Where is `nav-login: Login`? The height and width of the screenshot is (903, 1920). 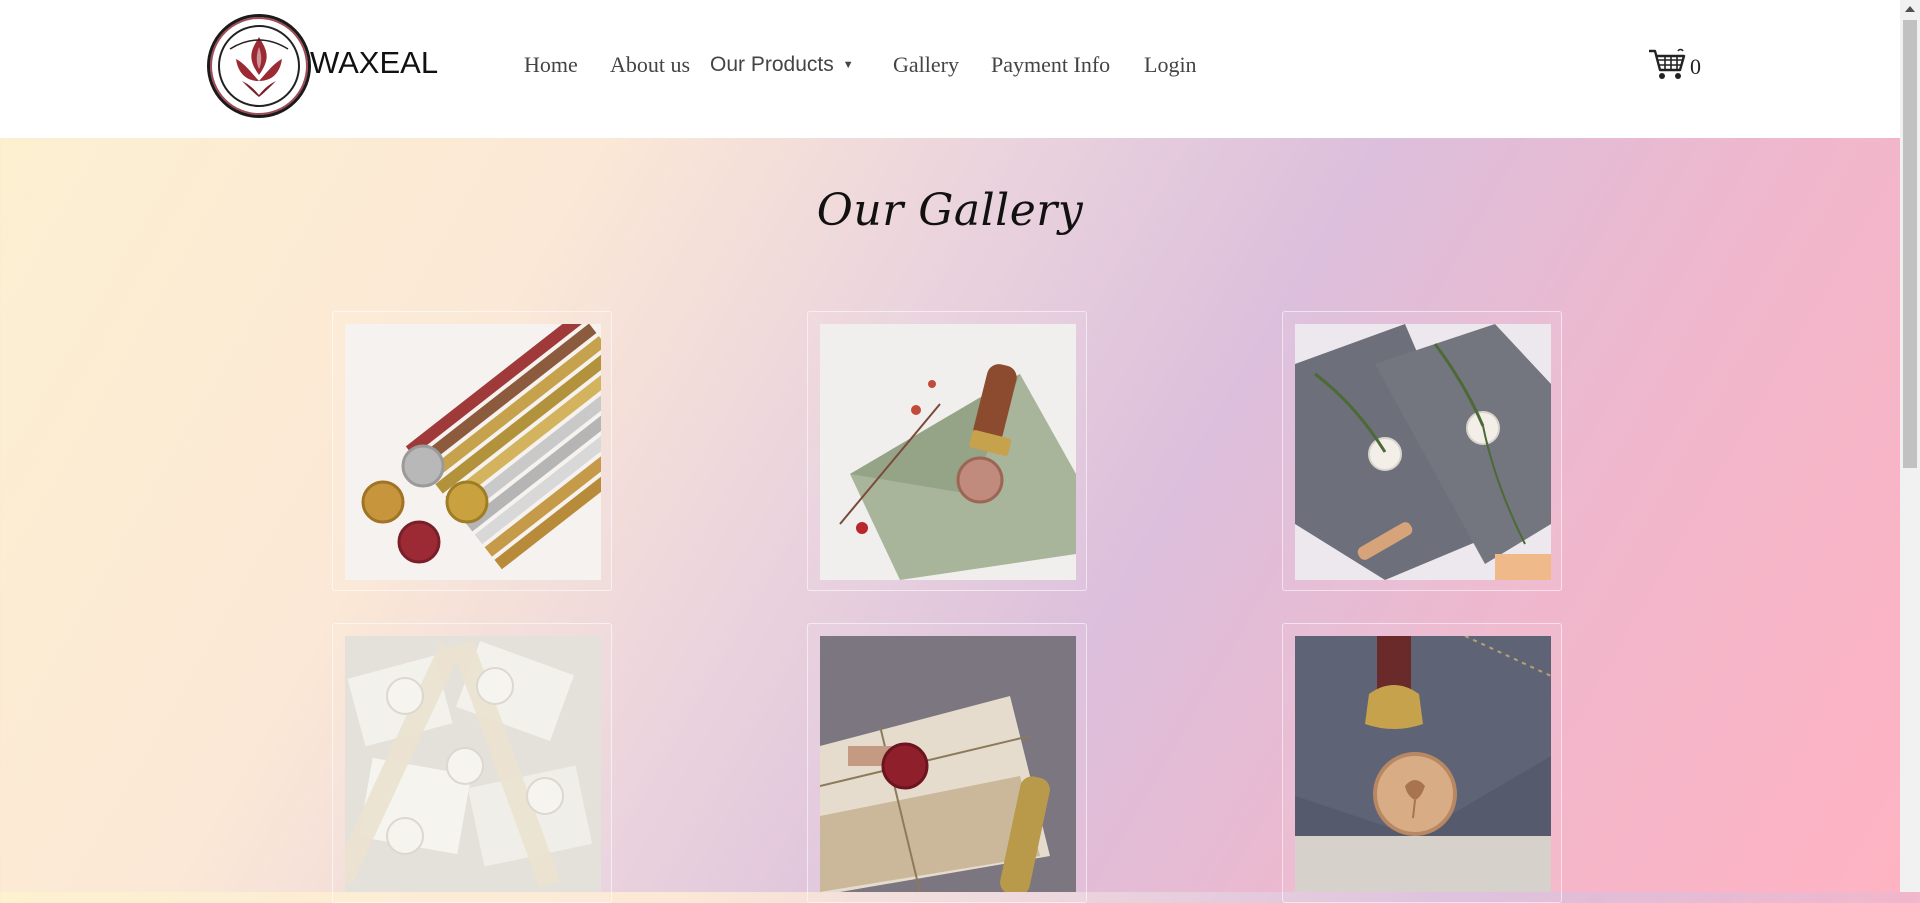 nav-login: Login is located at coordinates (1170, 65).